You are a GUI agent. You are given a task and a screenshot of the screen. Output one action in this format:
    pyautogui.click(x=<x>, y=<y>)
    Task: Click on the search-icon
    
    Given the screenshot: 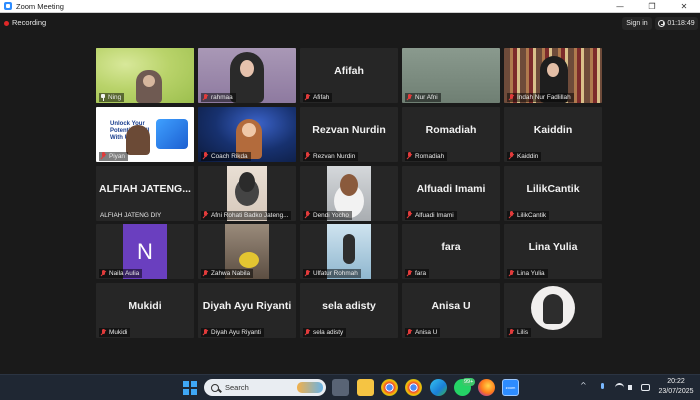 What is the action you would take?
    pyautogui.click(x=215, y=387)
    